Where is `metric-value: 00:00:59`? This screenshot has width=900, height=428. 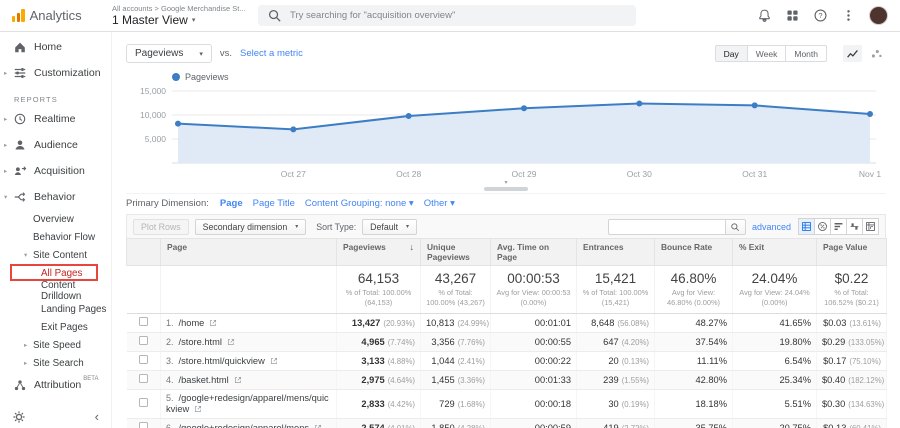 metric-value: 00:00:59 is located at coordinates (552, 425).